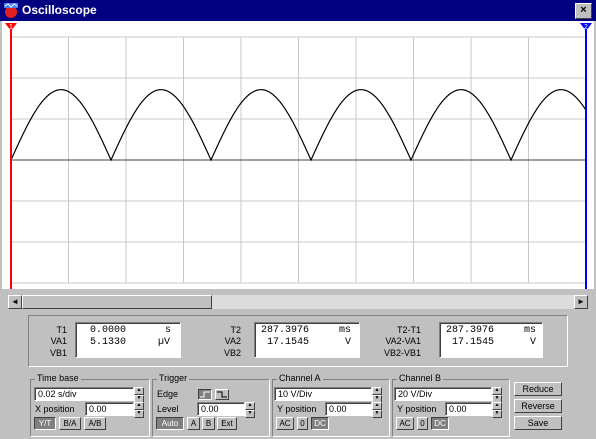 Image resolution: width=596 pixels, height=439 pixels. I want to click on close-button: ×, so click(583, 11).